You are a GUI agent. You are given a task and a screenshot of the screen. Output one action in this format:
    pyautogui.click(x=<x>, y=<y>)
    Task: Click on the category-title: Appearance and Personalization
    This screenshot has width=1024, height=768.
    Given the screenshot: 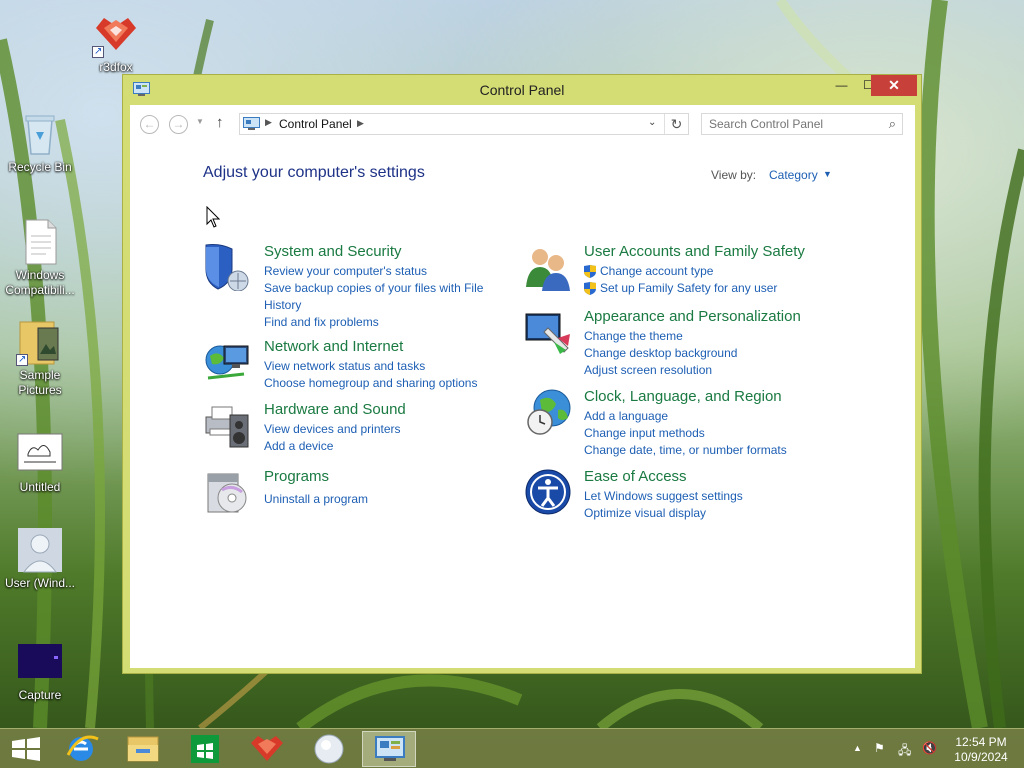 What is the action you would take?
    pyautogui.click(x=692, y=316)
    